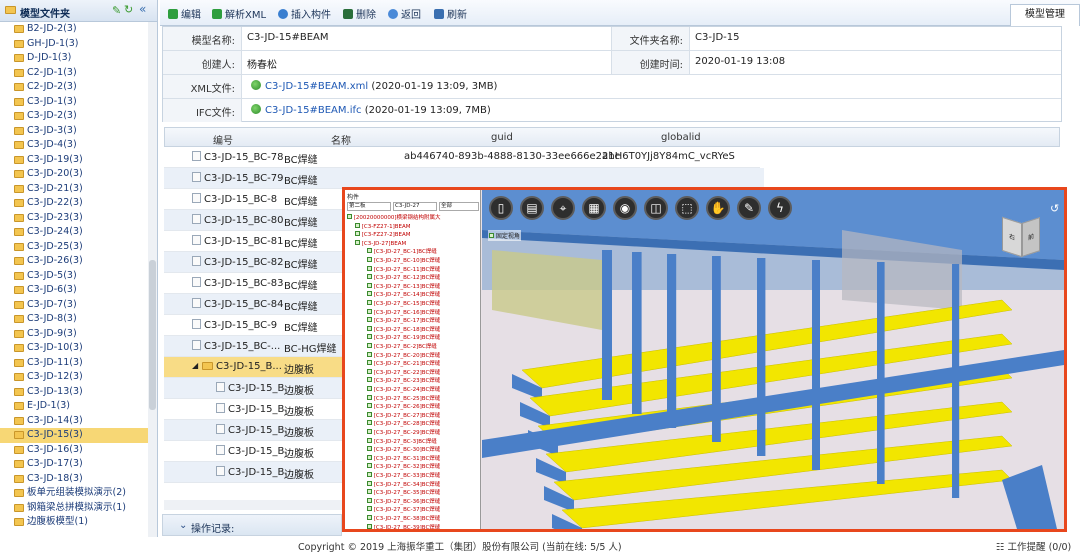 This screenshot has height=554, width=1080. What do you see at coordinates (359, 13) in the screenshot?
I see `delete-button: 删除` at bounding box center [359, 13].